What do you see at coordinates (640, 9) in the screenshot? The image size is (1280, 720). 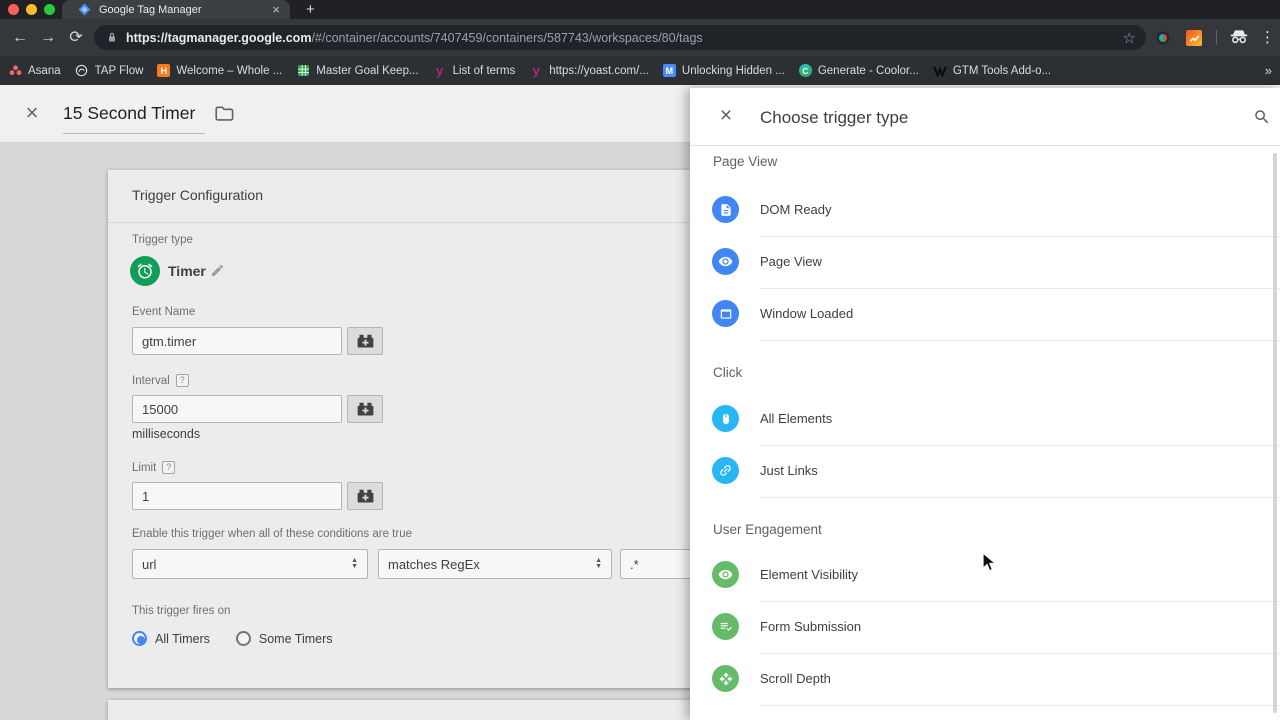 I see `browser-titlebar: Google Tag Manager × +` at bounding box center [640, 9].